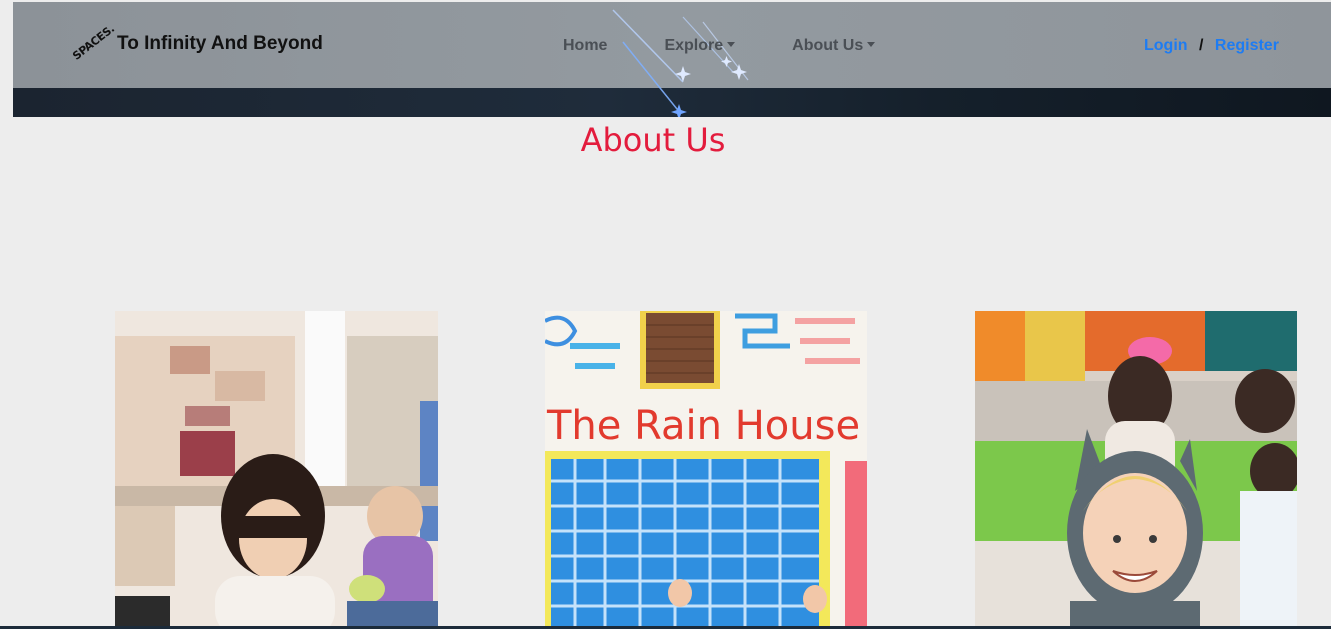 This screenshot has height=629, width=1331. Describe the element at coordinates (276, 470) in the screenshot. I see `photo-child-playing` at that location.